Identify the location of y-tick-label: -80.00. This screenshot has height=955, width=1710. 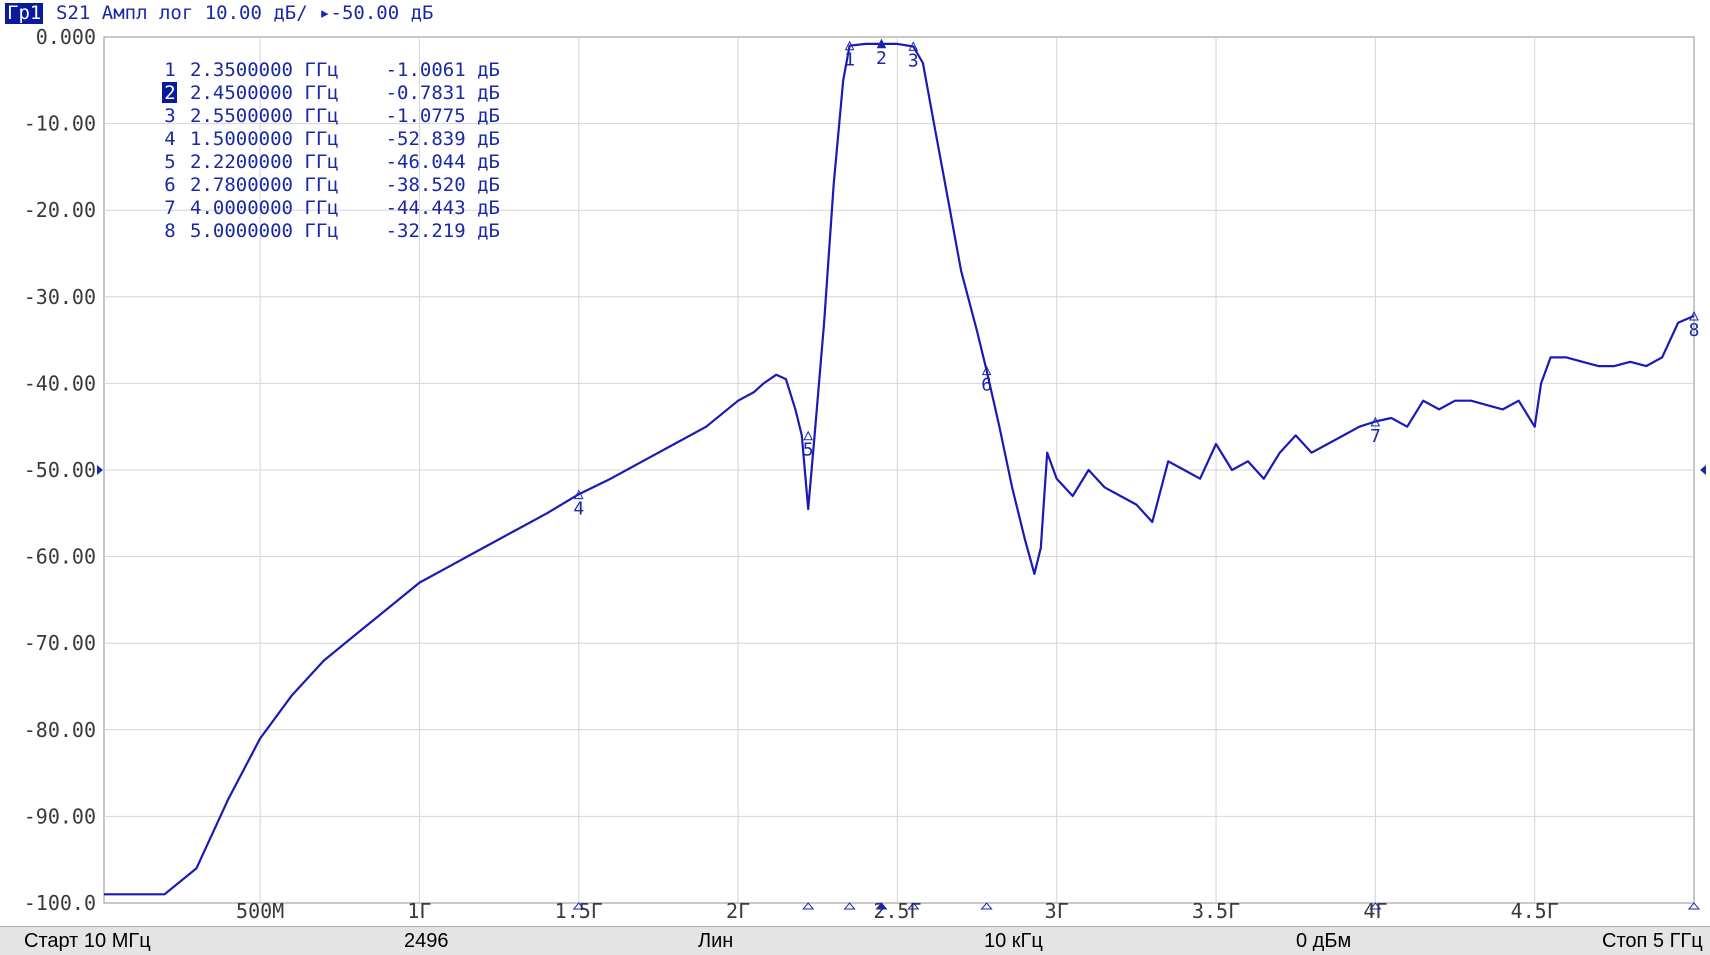
(60, 730).